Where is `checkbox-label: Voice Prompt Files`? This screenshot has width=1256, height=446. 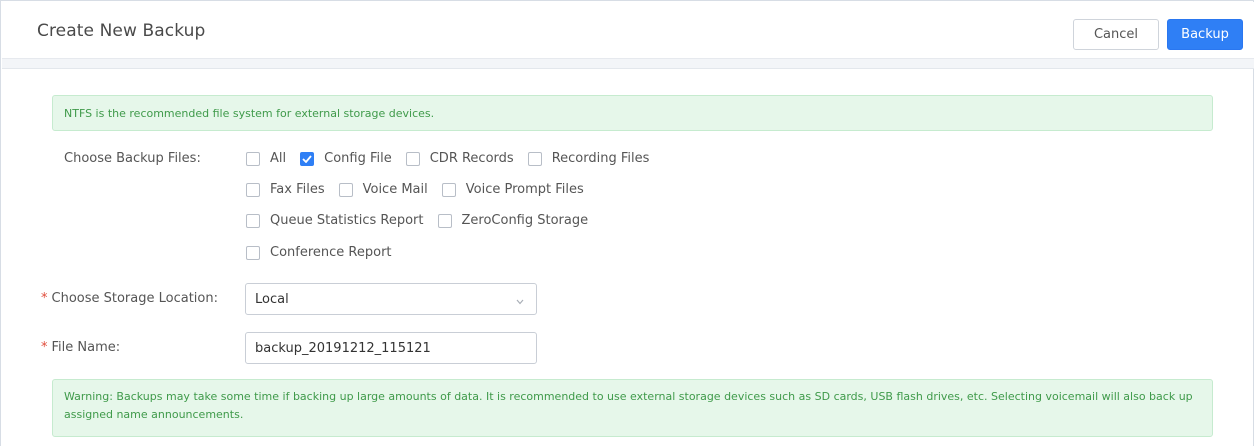
checkbox-label: Voice Prompt Files is located at coordinates (524, 189).